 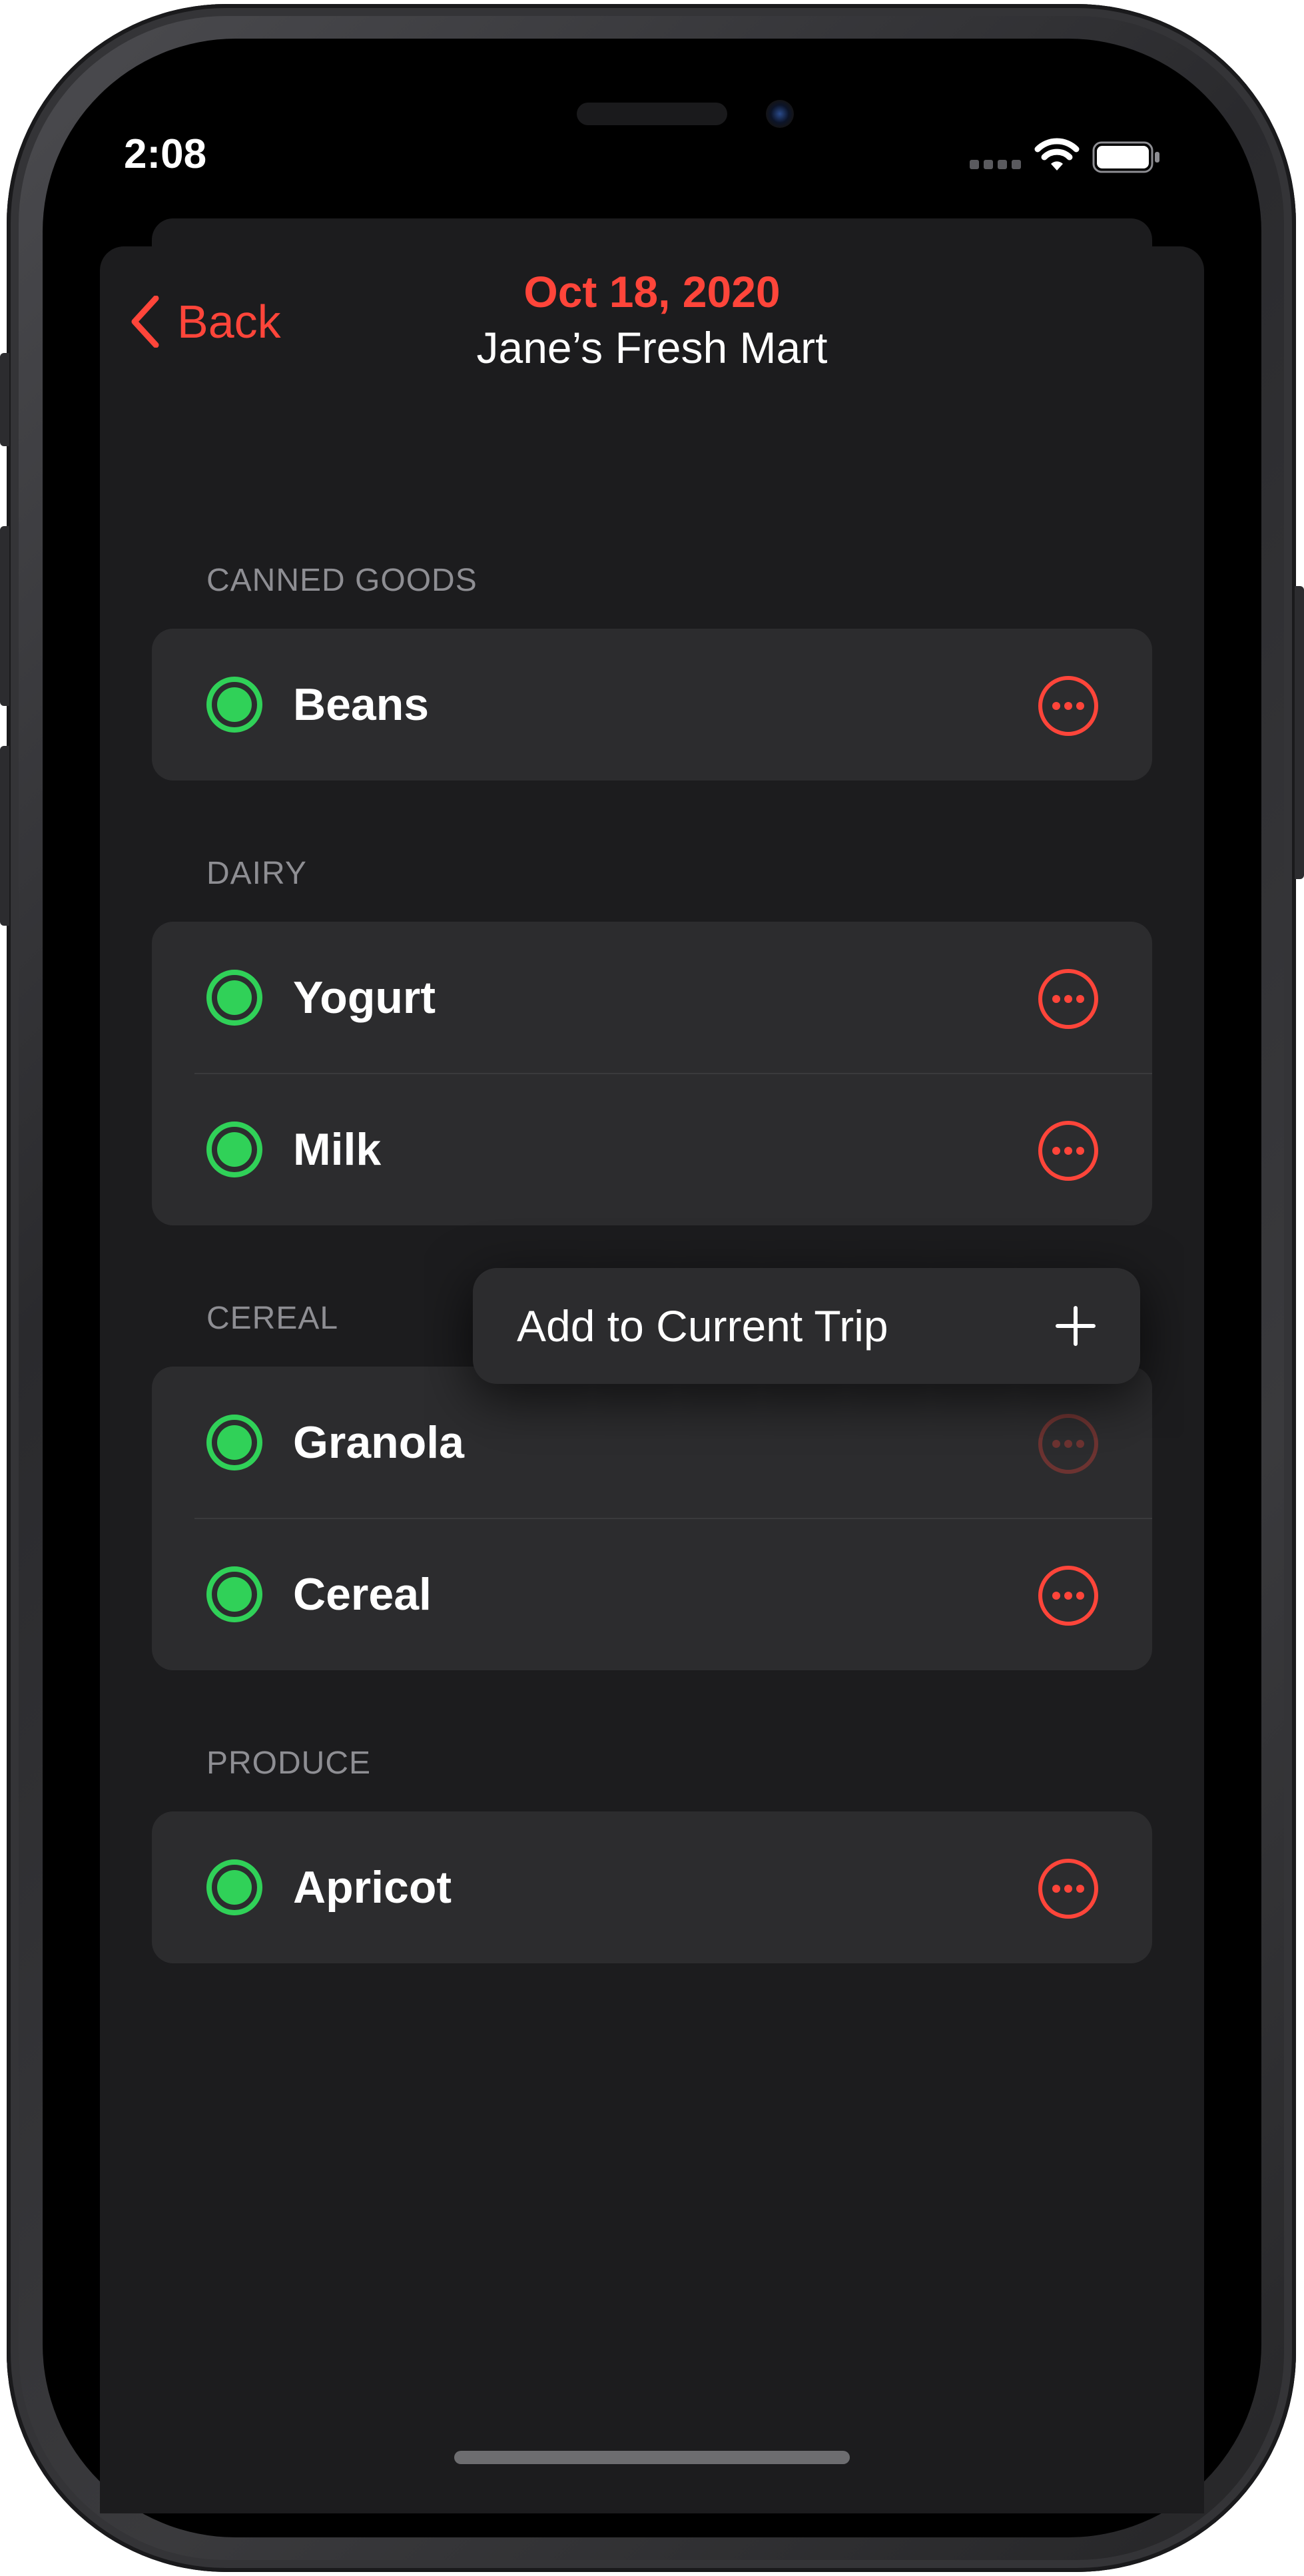 What do you see at coordinates (652, 1594) in the screenshot?
I see `list-item: Cereal` at bounding box center [652, 1594].